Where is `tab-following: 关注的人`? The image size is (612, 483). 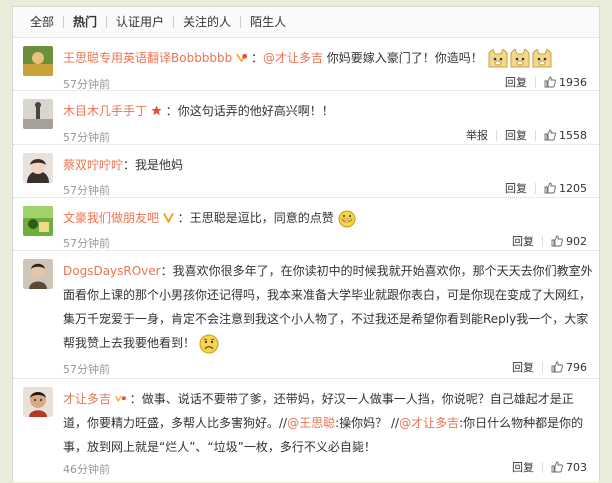
tab-following: 关注的人 is located at coordinates (208, 22).